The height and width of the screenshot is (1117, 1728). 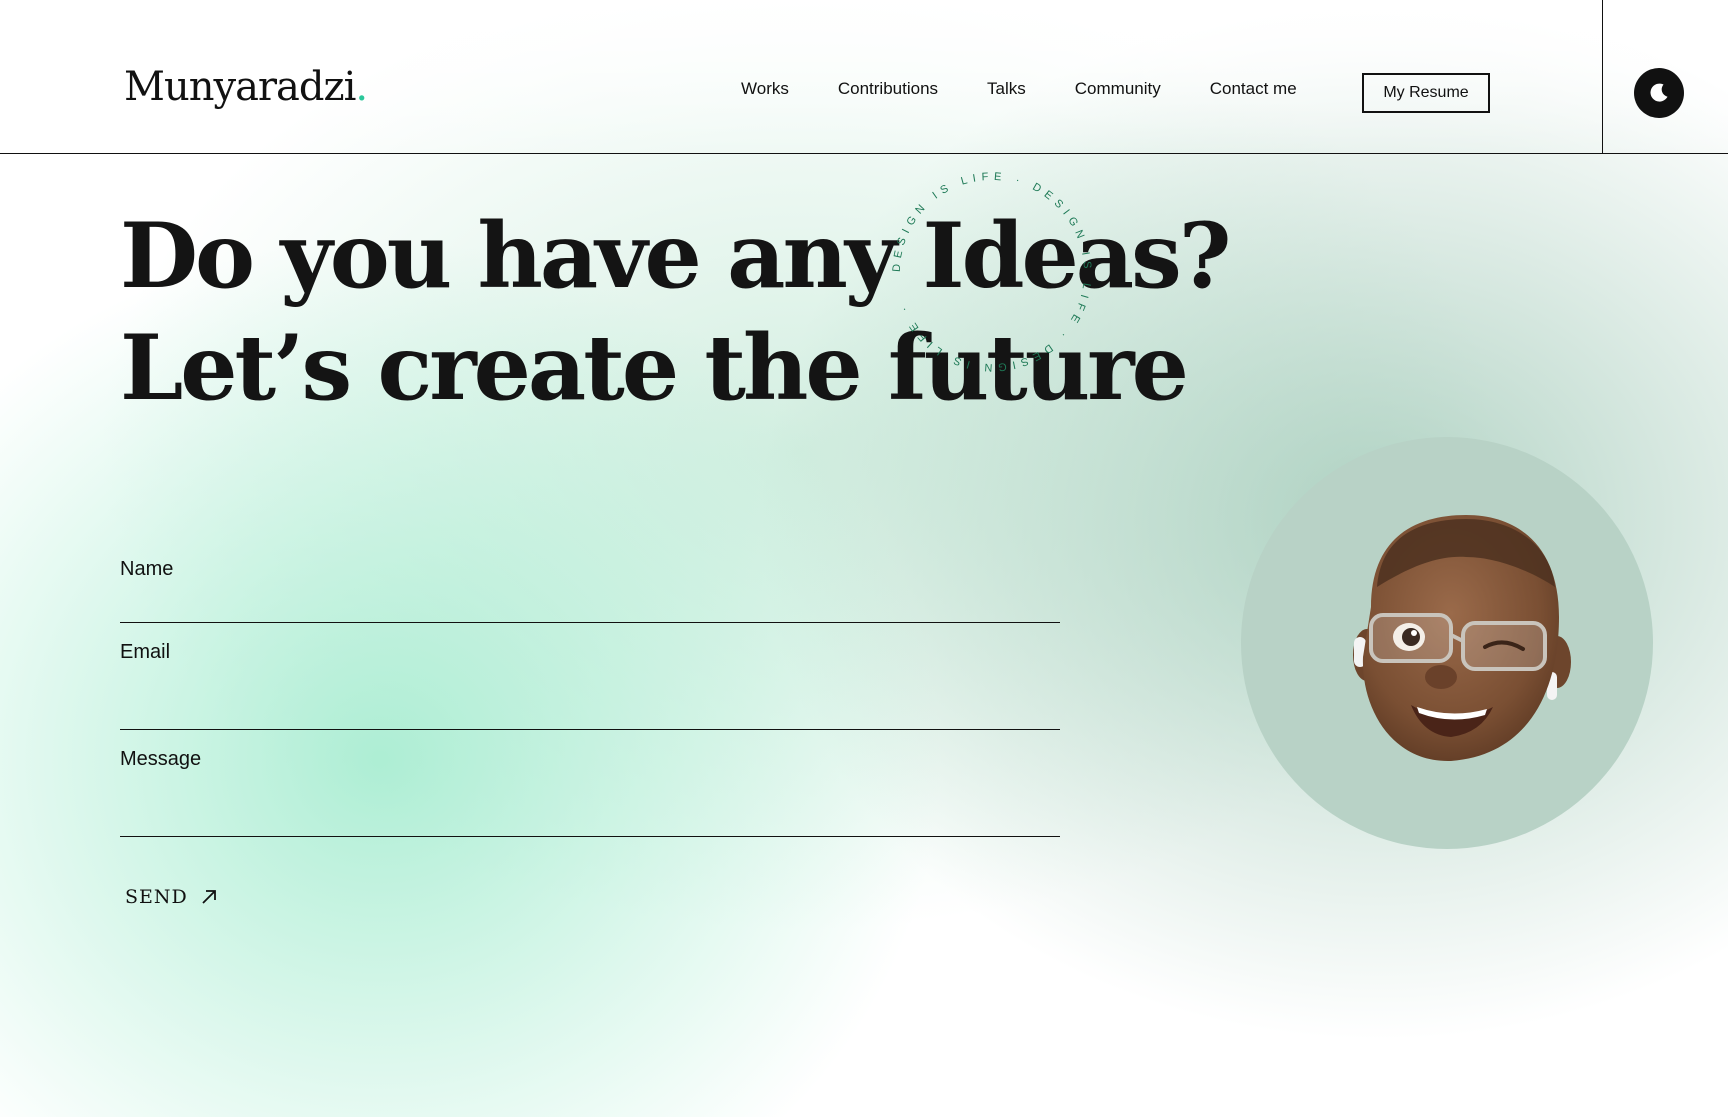 I want to click on nav-link-works: Works, so click(x=765, y=89).